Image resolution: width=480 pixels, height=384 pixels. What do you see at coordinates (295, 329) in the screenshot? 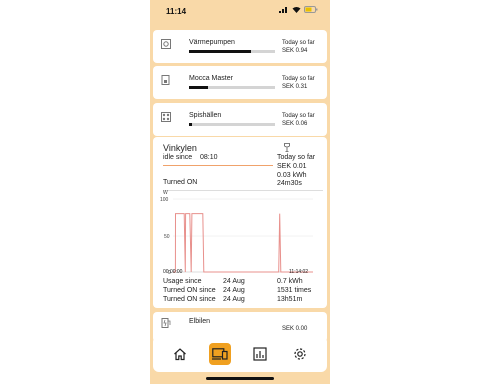
I see `today-amount: SEK 0.00` at bounding box center [295, 329].